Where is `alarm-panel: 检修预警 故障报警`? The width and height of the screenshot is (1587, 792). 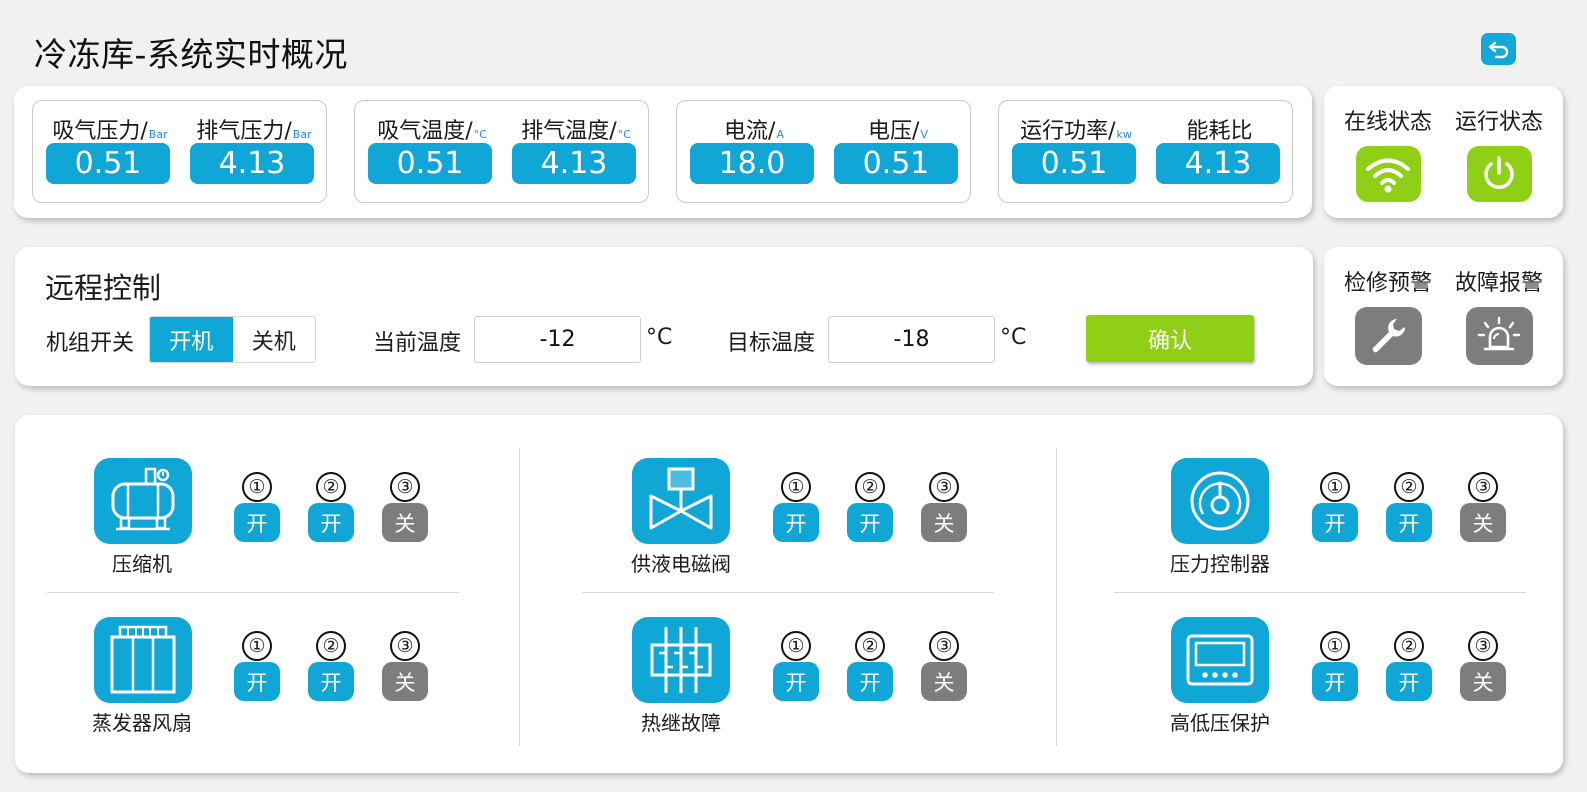 alarm-panel: 检修预警 故障报警 is located at coordinates (1443, 316).